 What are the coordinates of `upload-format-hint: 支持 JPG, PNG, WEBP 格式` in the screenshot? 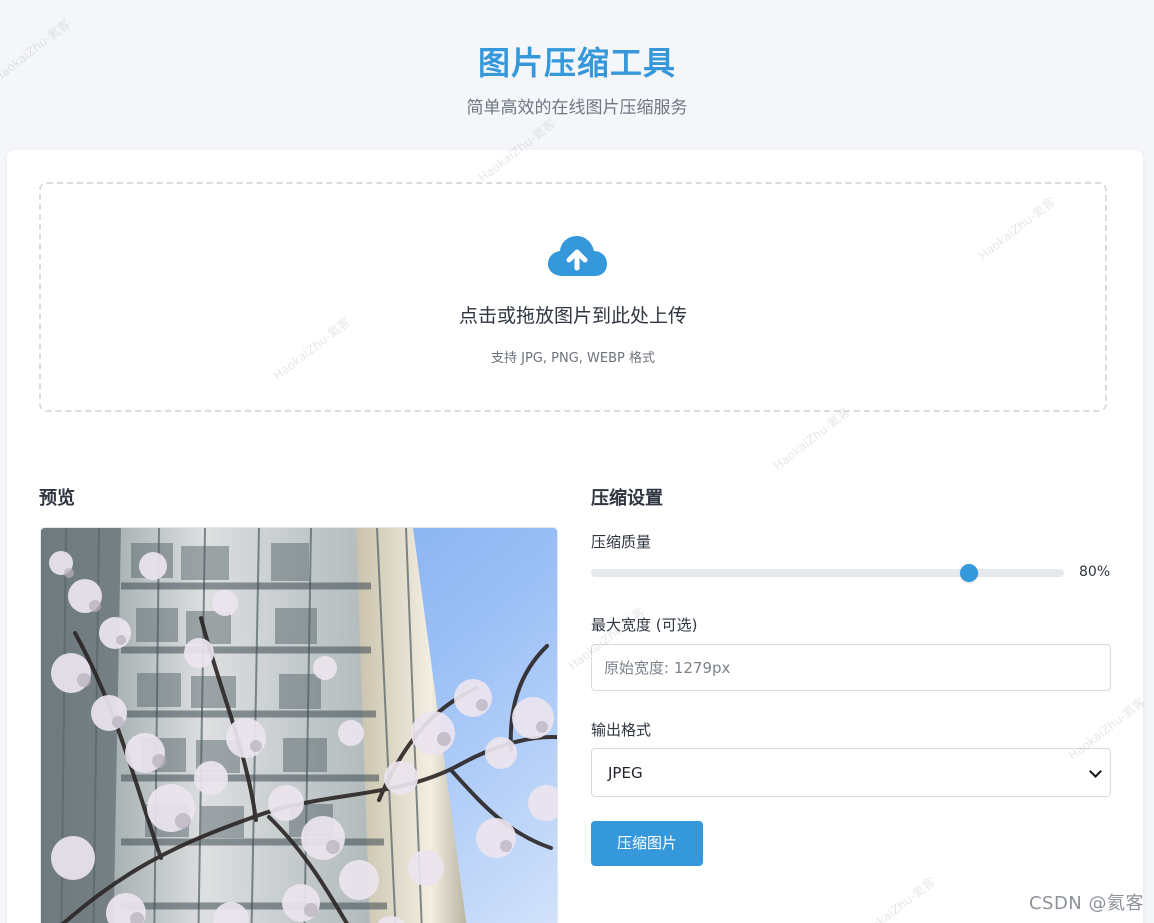 It's located at (572, 358).